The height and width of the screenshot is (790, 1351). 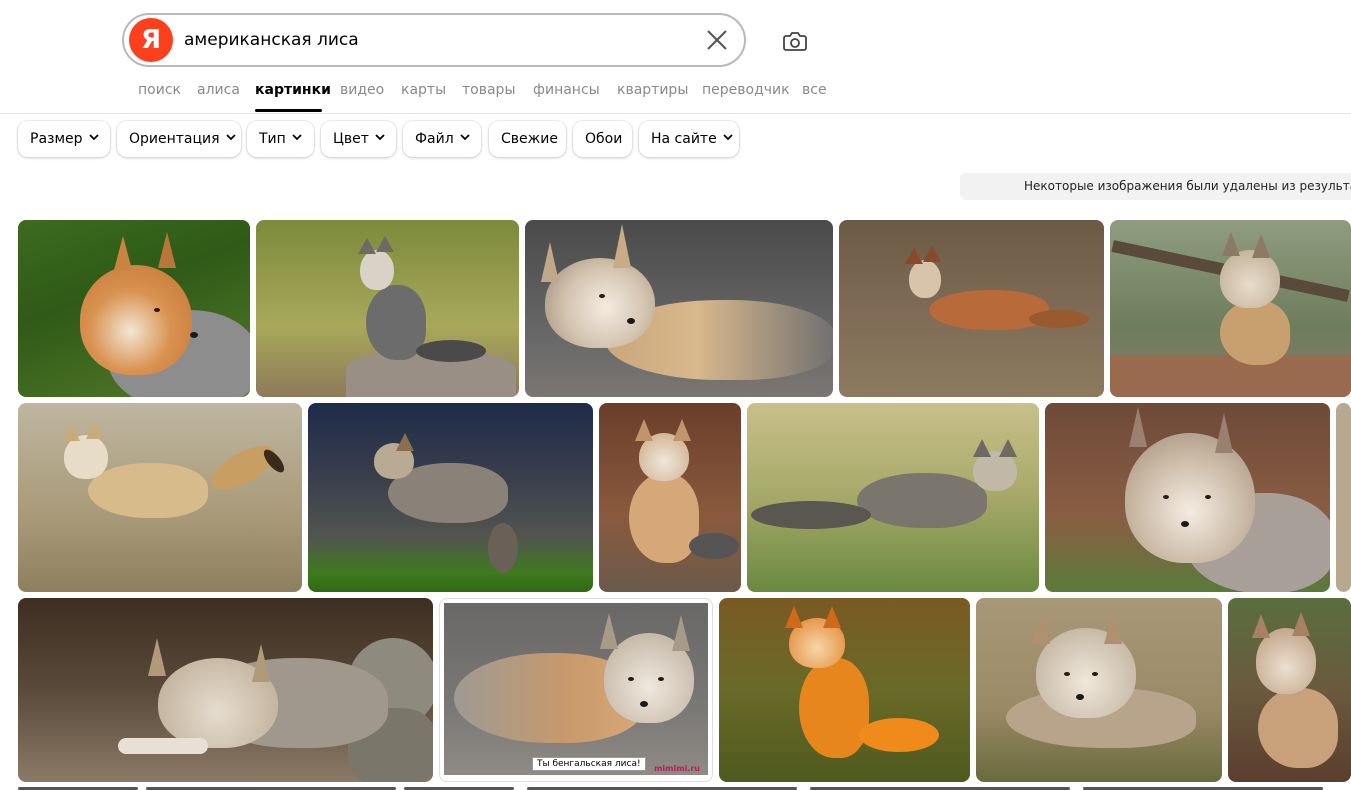 I want to click on clear-icon, so click(x=717, y=40).